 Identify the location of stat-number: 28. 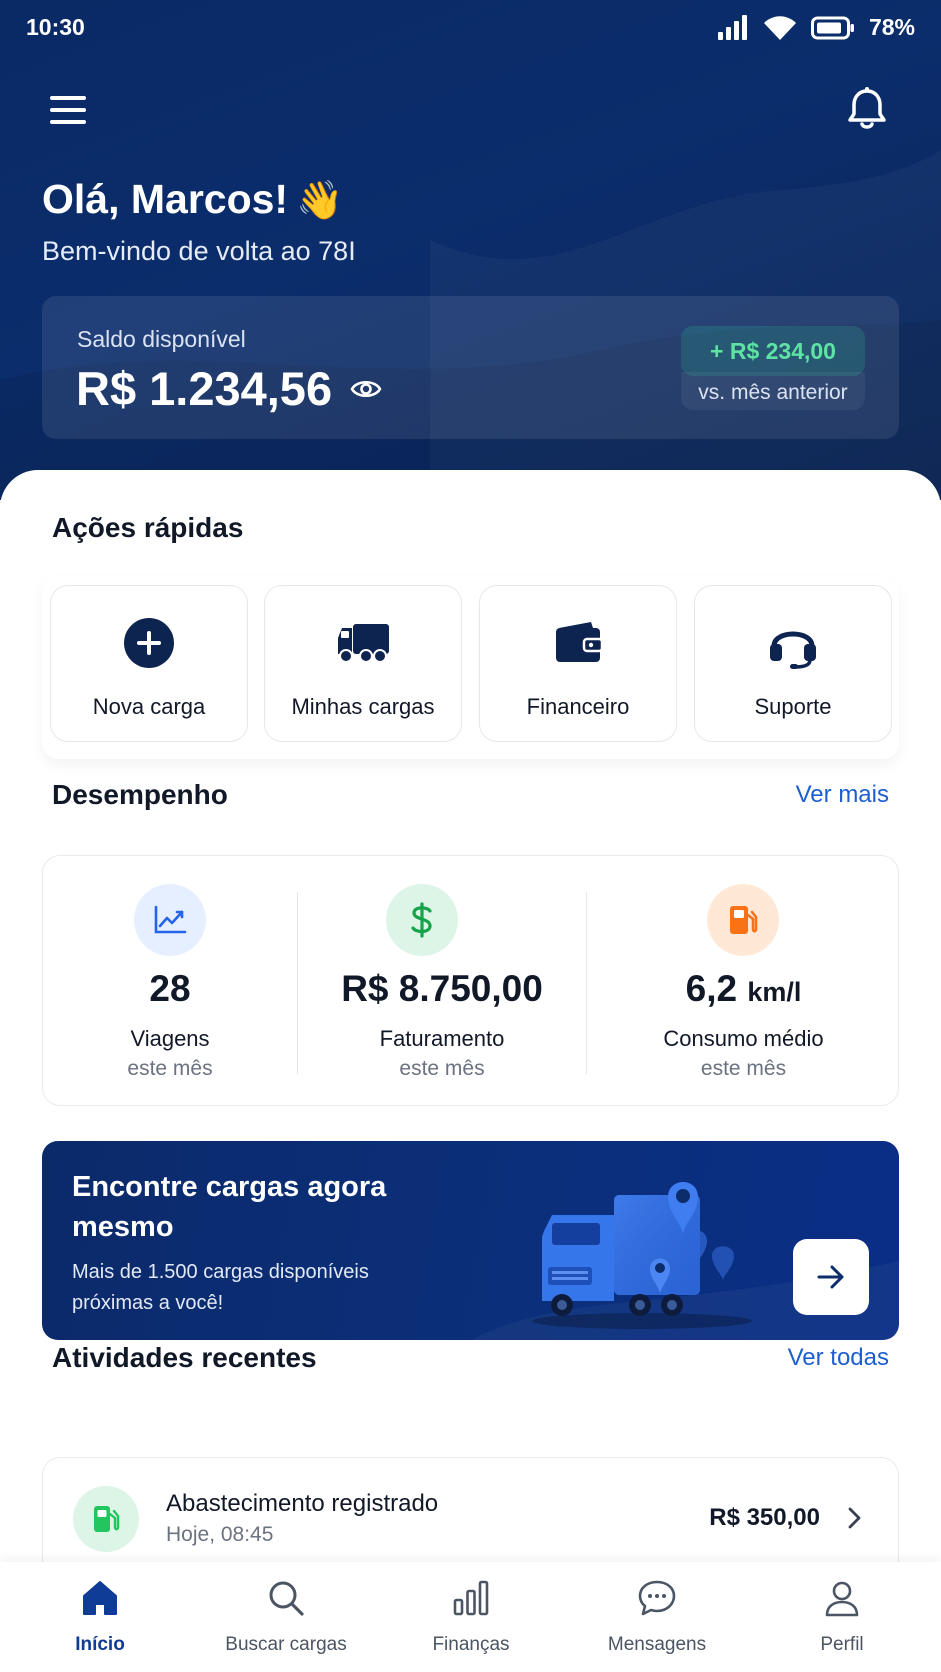
(170, 988).